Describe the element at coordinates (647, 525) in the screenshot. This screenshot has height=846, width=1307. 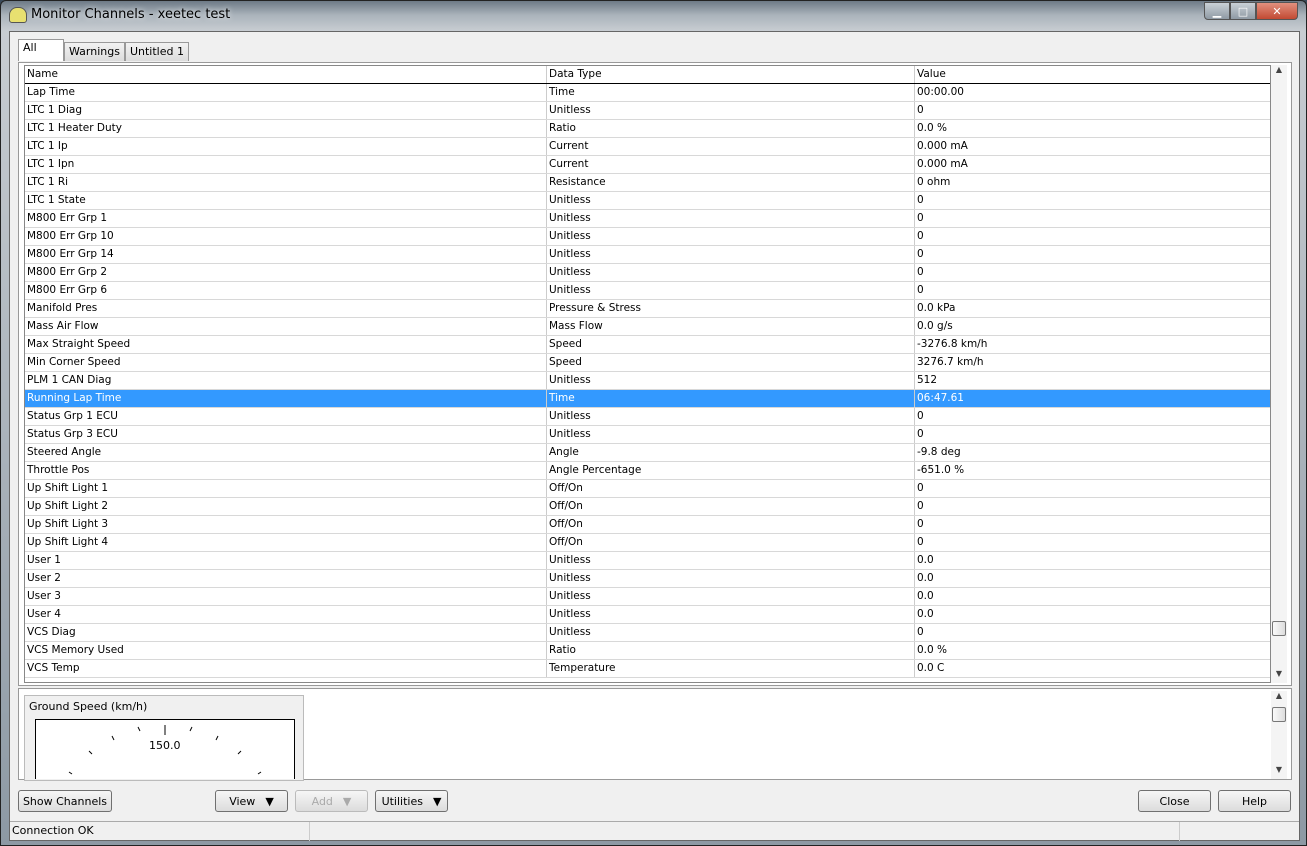
I see `table-row: Up Shift Light 3 Off/On 0` at that location.